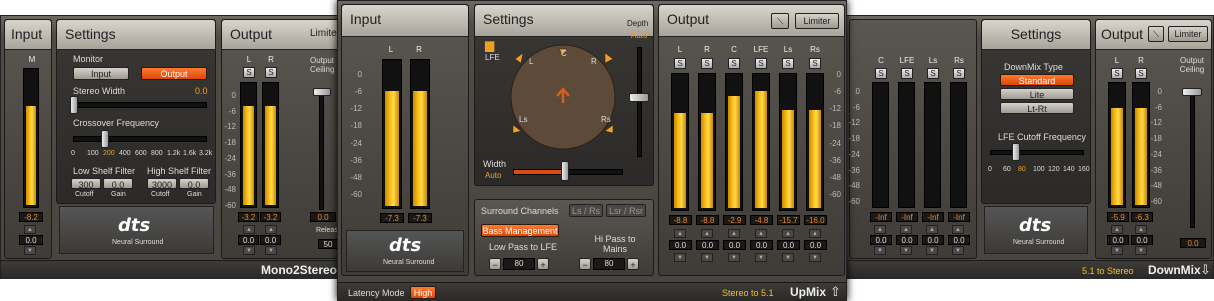 The width and height of the screenshot is (1214, 301). Describe the element at coordinates (31, 240) in the screenshot. I see `mono-input-trim: 0.0` at that location.